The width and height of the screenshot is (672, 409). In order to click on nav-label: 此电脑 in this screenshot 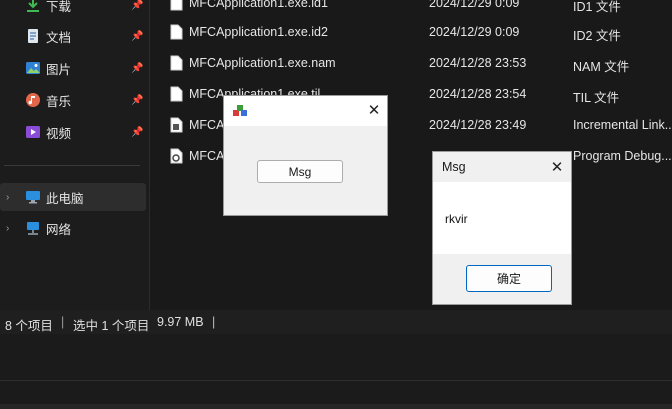, I will do `click(65, 198)`.